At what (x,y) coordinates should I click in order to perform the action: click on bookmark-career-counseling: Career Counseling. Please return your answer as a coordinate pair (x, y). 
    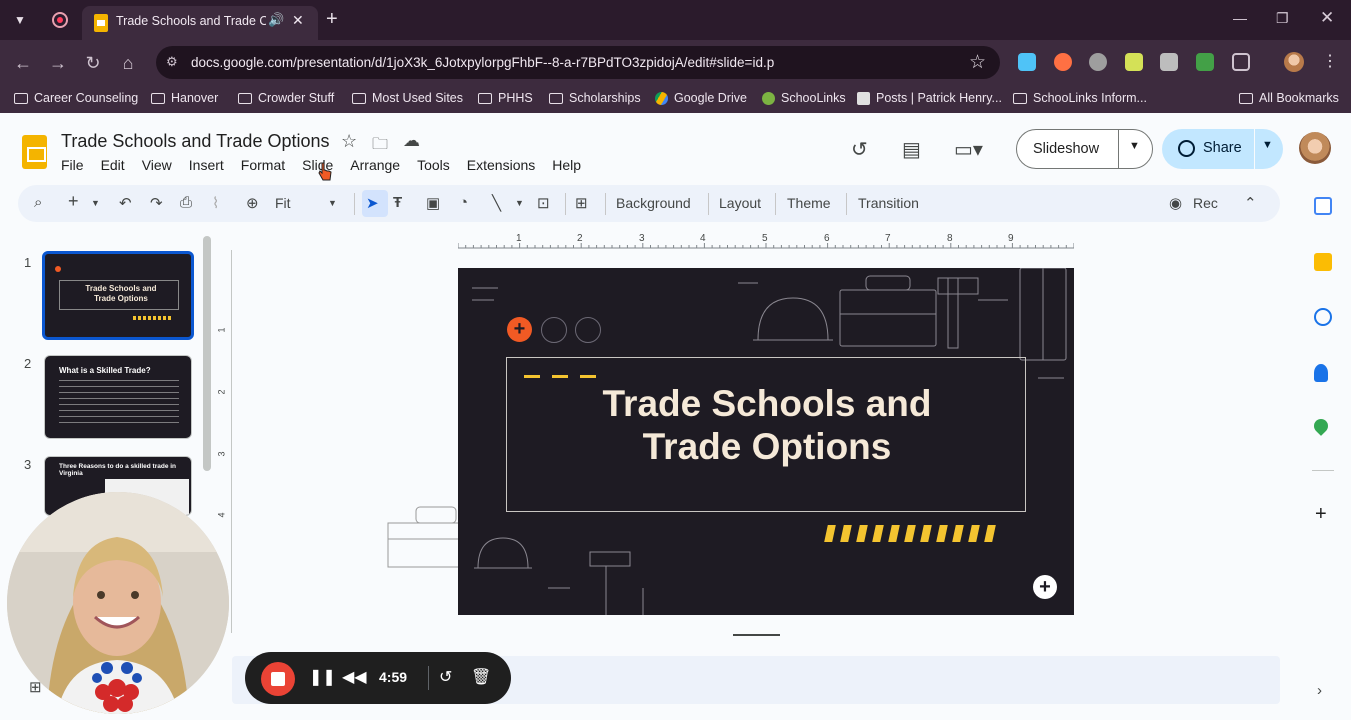
    Looking at the image, I should click on (76, 98).